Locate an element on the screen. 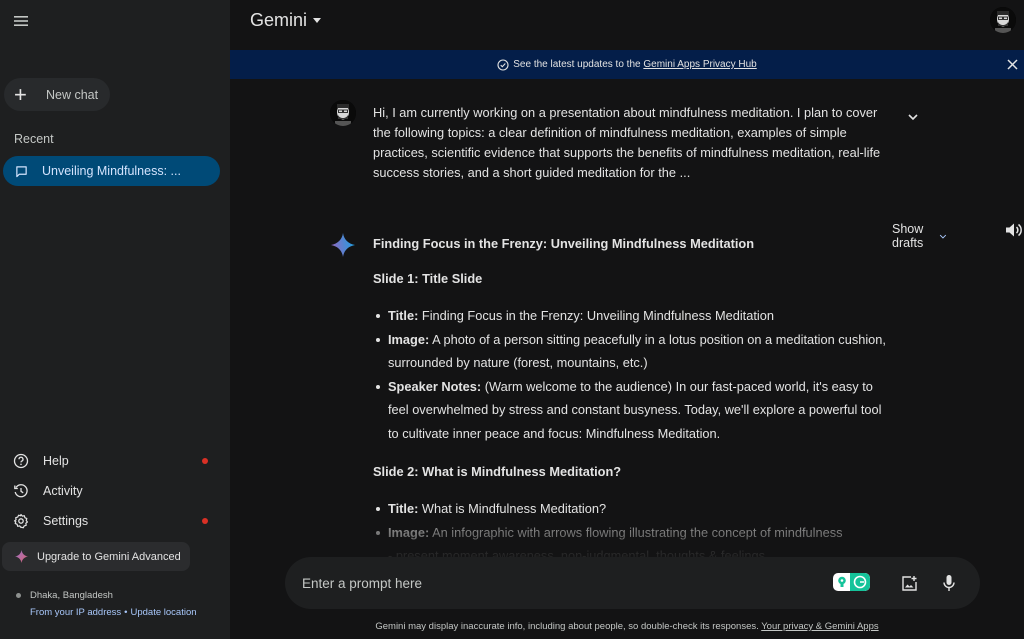  slide-heading: Slide 1: Title Slide is located at coordinates (428, 278).